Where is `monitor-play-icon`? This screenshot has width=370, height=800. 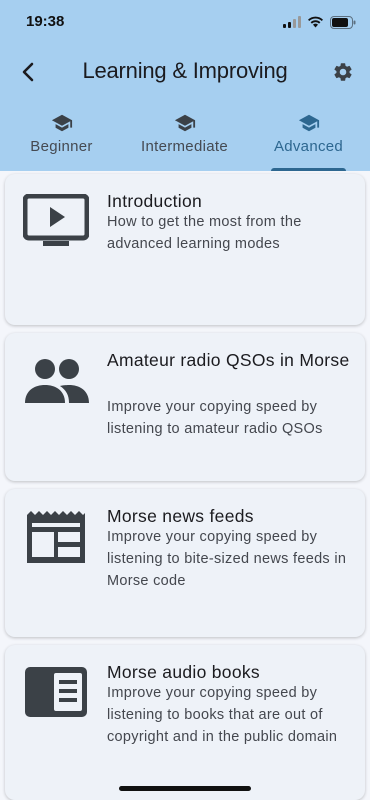
monitor-play-icon is located at coordinates (56, 220).